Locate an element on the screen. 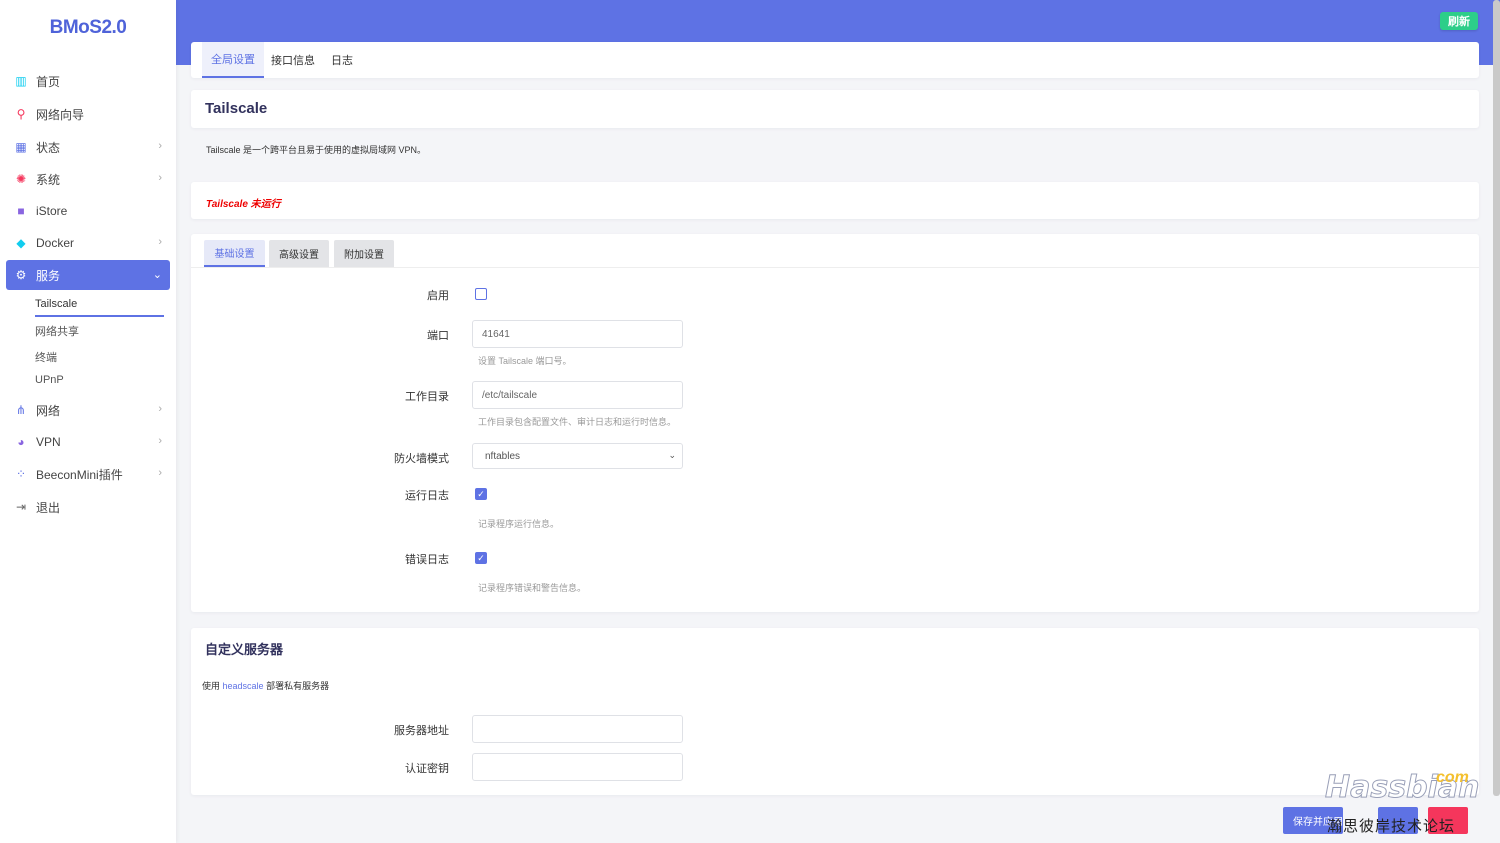 This screenshot has height=843, width=1500. title-card: Tailscale is located at coordinates (835, 109).